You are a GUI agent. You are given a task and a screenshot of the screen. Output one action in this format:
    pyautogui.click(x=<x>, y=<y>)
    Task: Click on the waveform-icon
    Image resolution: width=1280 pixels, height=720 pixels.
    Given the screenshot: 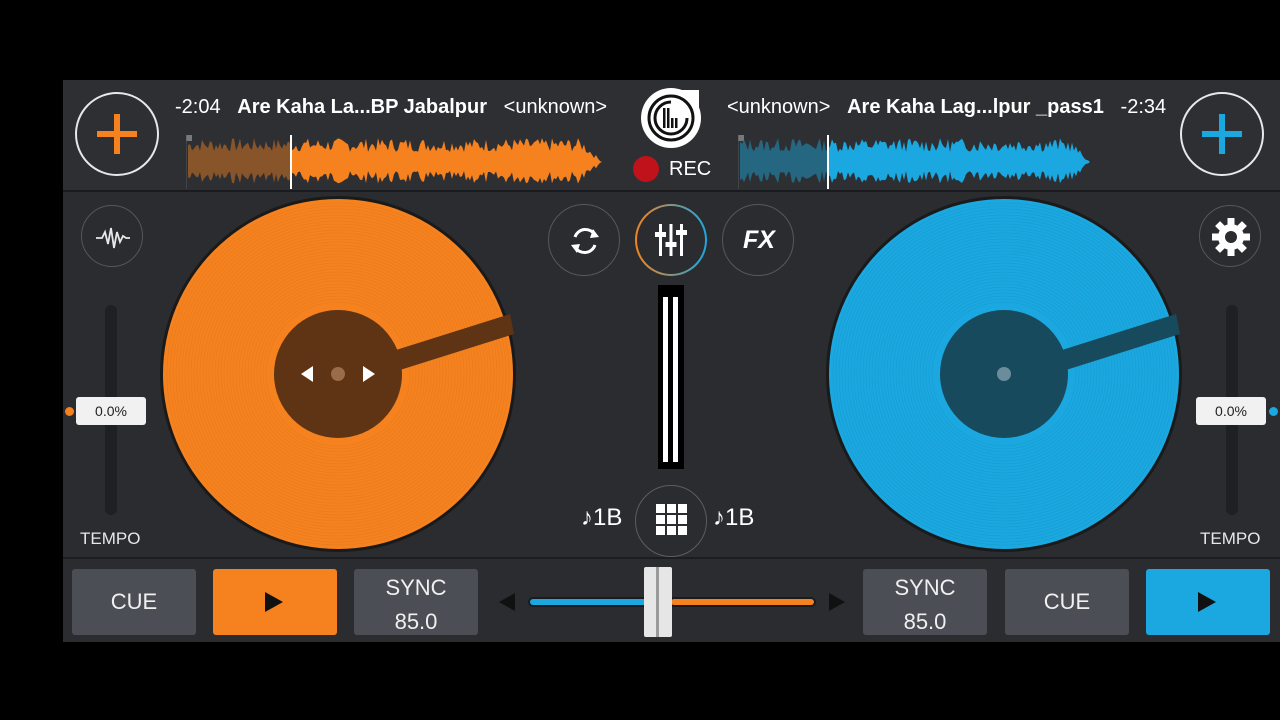 What is the action you would take?
    pyautogui.click(x=113, y=238)
    